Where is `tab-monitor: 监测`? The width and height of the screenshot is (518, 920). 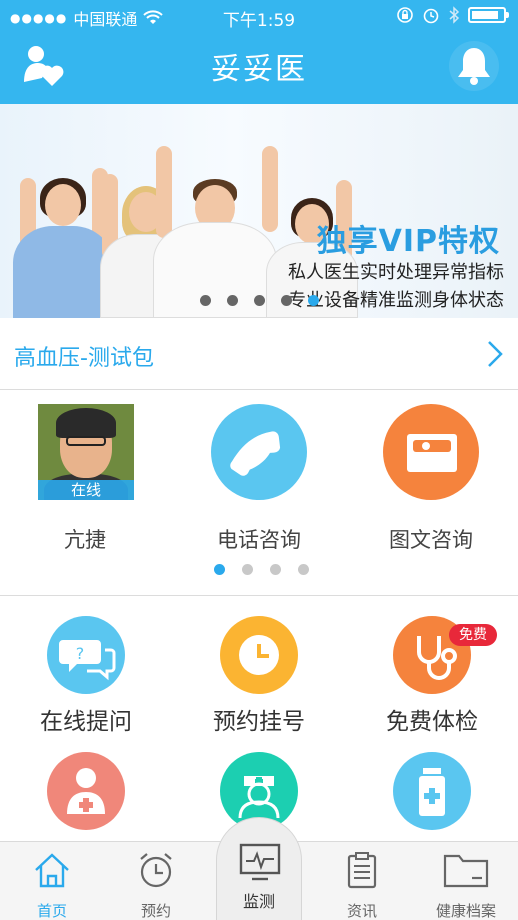 tab-monitor: 监测 is located at coordinates (259, 868).